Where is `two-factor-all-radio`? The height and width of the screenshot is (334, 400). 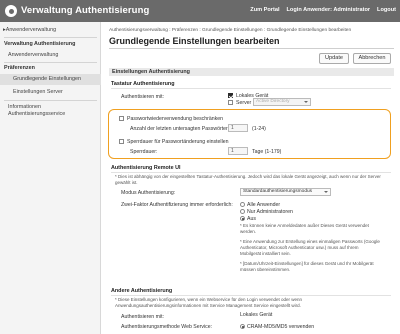 two-factor-all-radio is located at coordinates (242, 204).